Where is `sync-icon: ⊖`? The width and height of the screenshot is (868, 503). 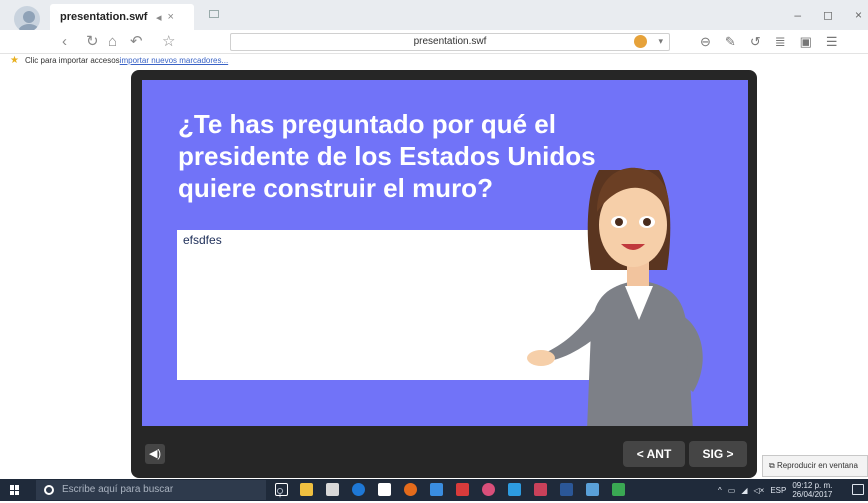
sync-icon: ⊖ is located at coordinates (705, 42).